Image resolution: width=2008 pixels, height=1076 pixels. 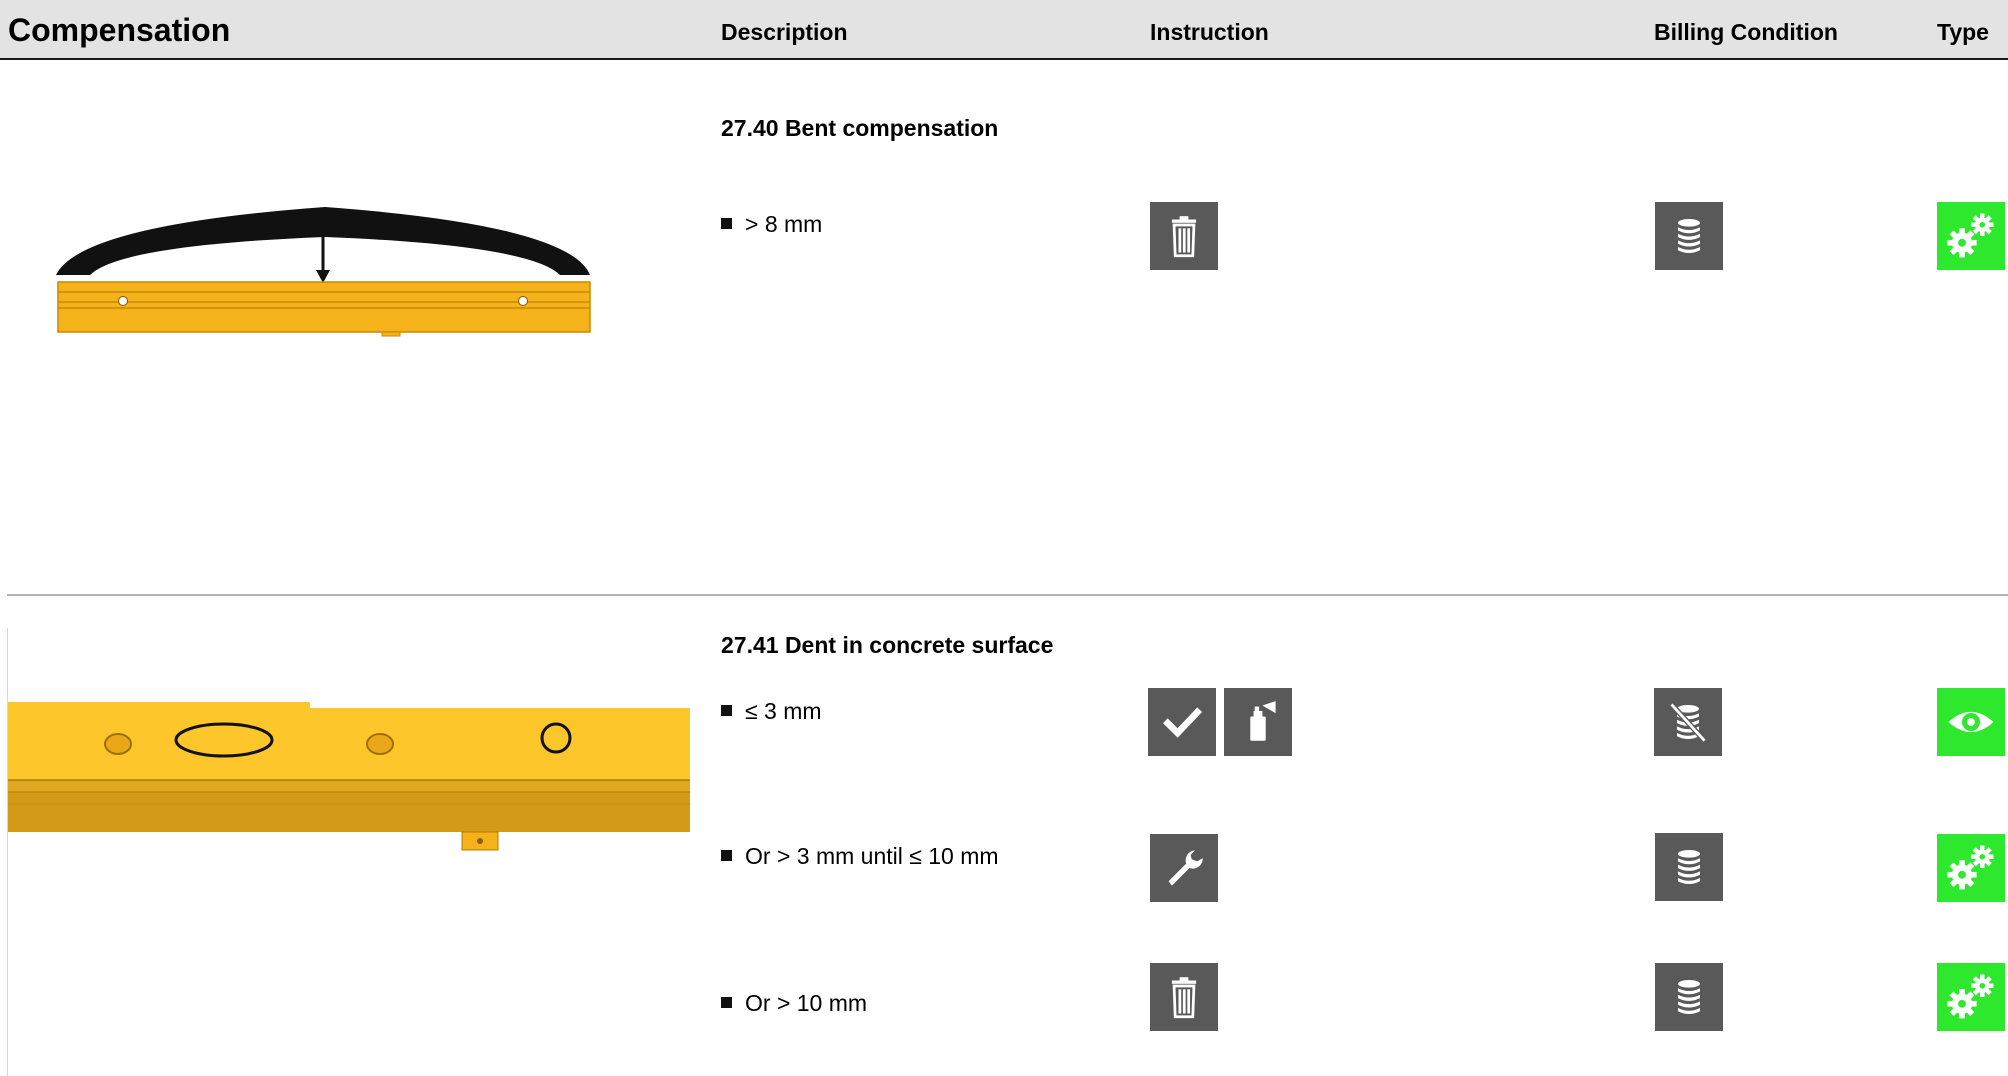 I want to click on eye-icon, so click(x=1971, y=722).